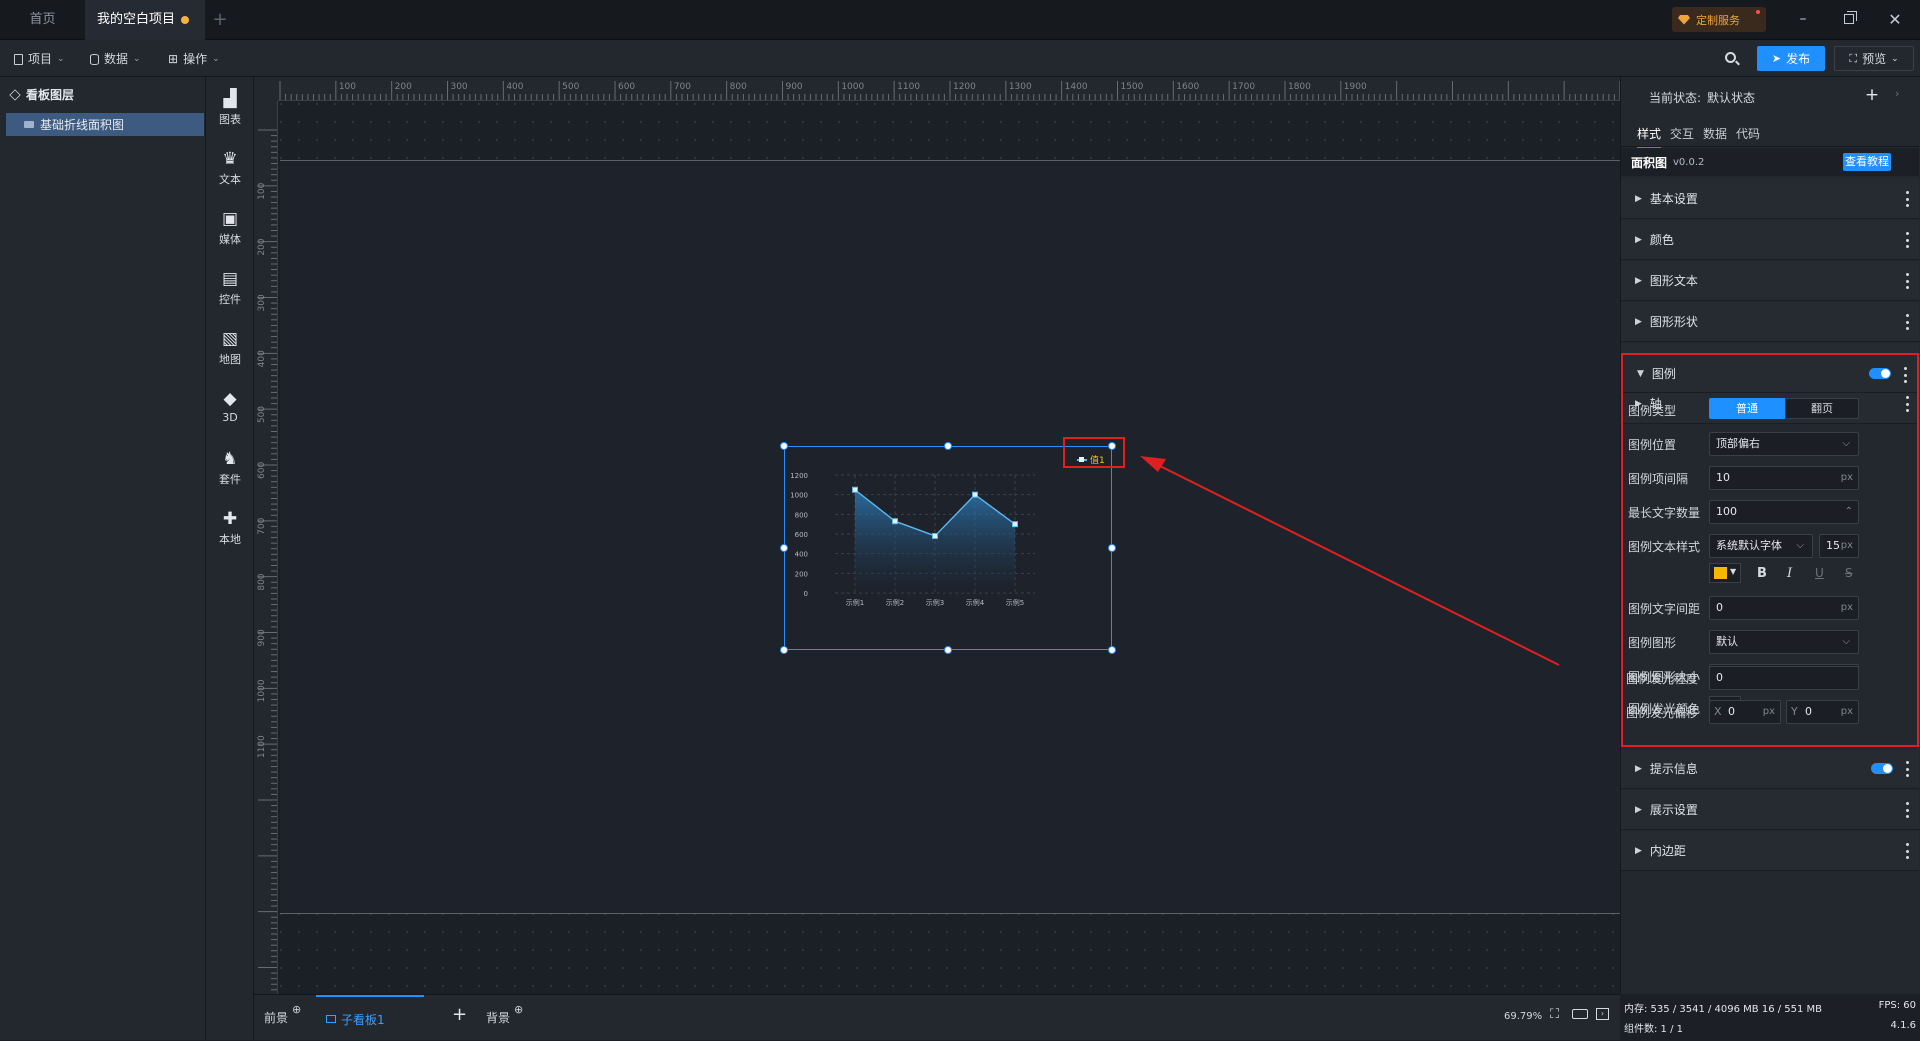  What do you see at coordinates (1822, 408) in the screenshot?
I see `legend-type-page: 翻页` at bounding box center [1822, 408].